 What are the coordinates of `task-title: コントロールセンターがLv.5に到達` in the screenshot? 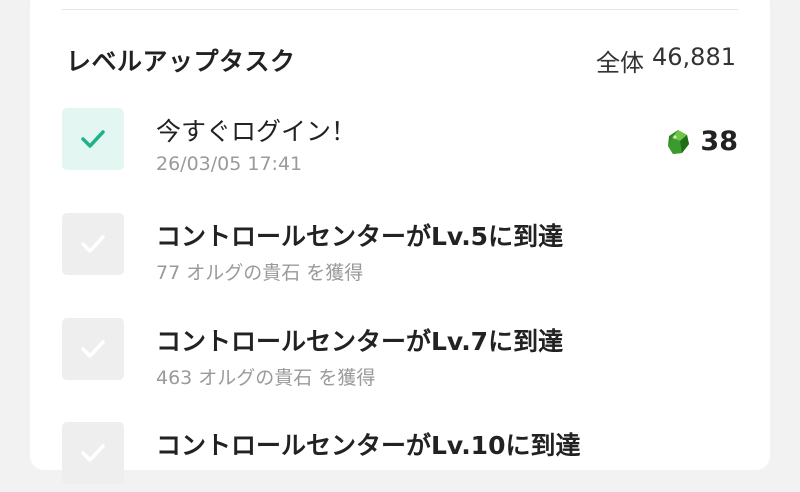 It's located at (360, 236).